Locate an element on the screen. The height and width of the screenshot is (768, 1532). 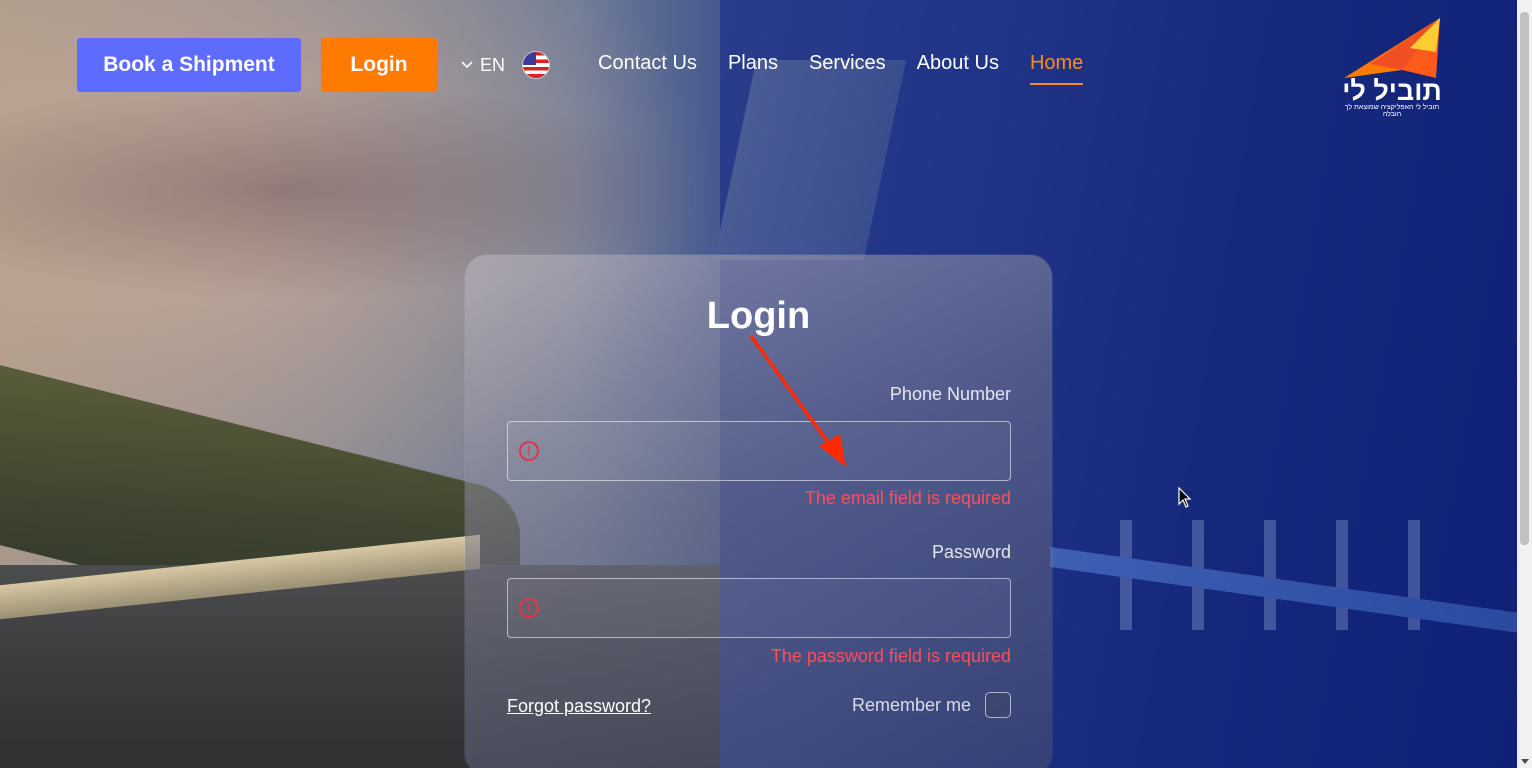
scroll-down-arrow-icon is located at coordinates (1525, 761).